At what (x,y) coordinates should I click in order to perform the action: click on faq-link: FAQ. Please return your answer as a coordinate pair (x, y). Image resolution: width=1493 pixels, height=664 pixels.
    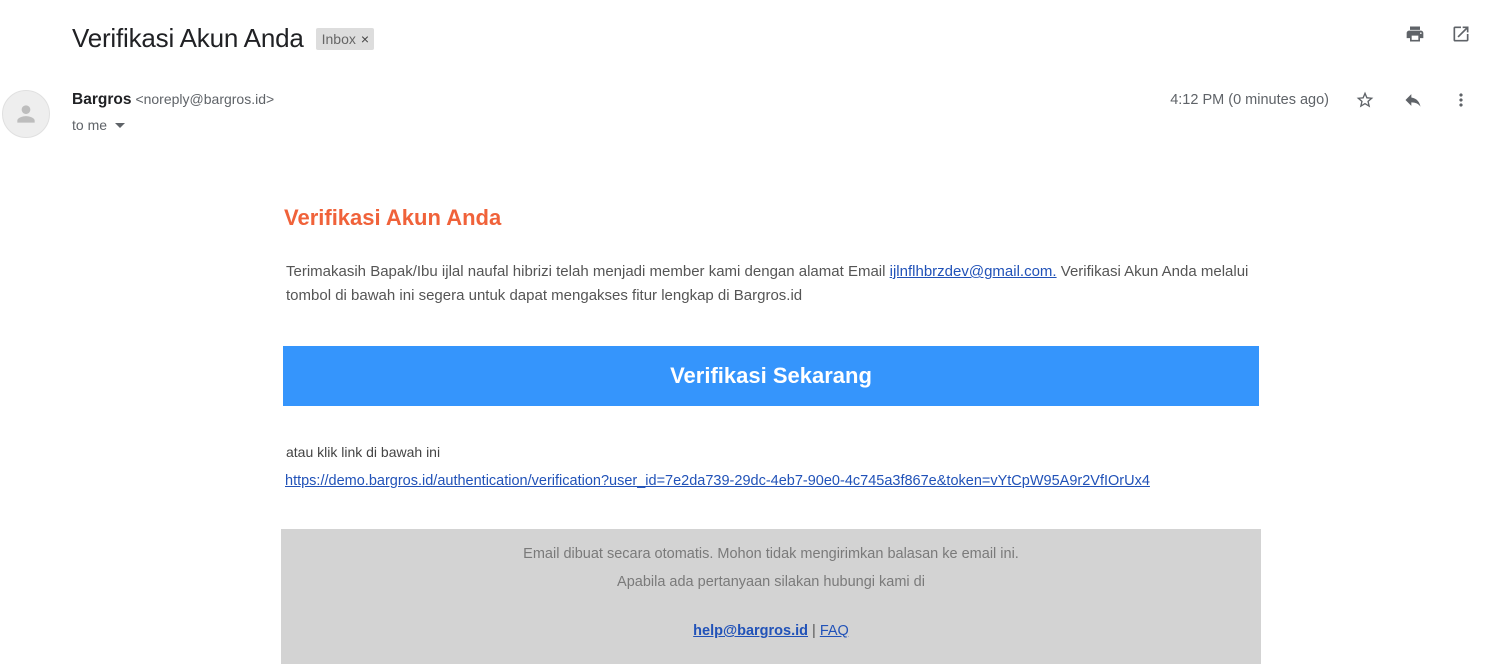
    Looking at the image, I should click on (834, 631).